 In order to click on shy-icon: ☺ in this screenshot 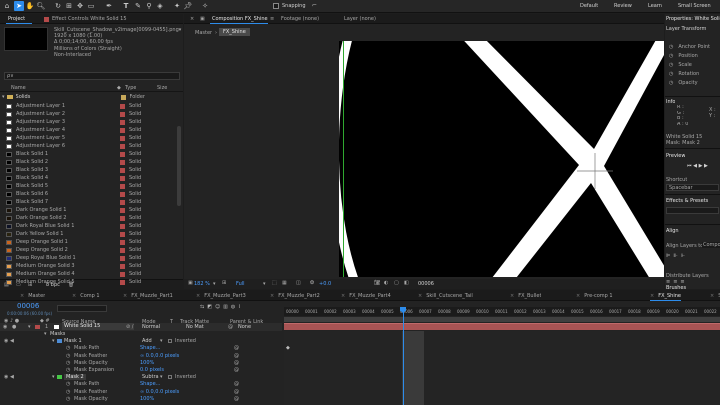, I will do `click(219, 307)`.